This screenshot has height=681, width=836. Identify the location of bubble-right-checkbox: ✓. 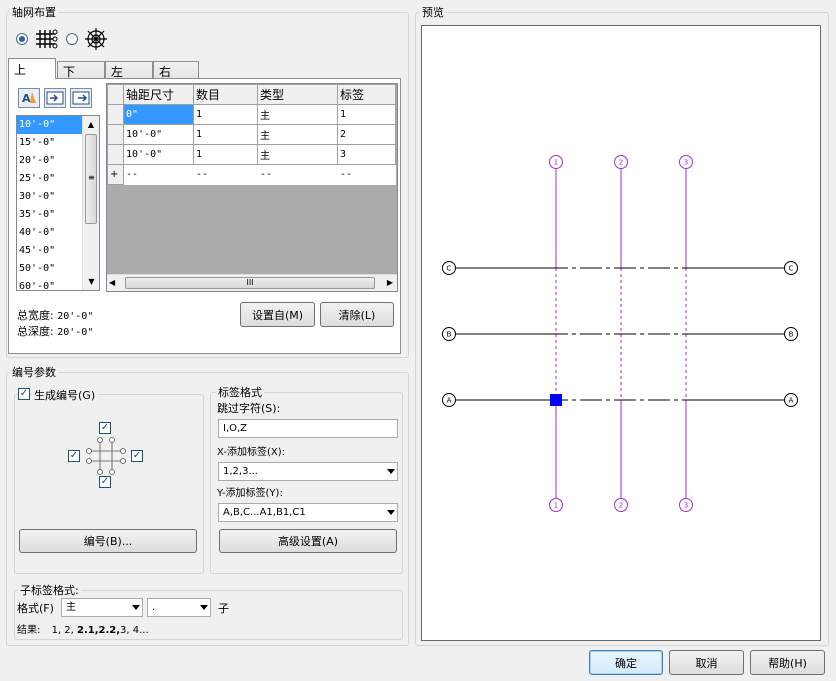
(137, 456).